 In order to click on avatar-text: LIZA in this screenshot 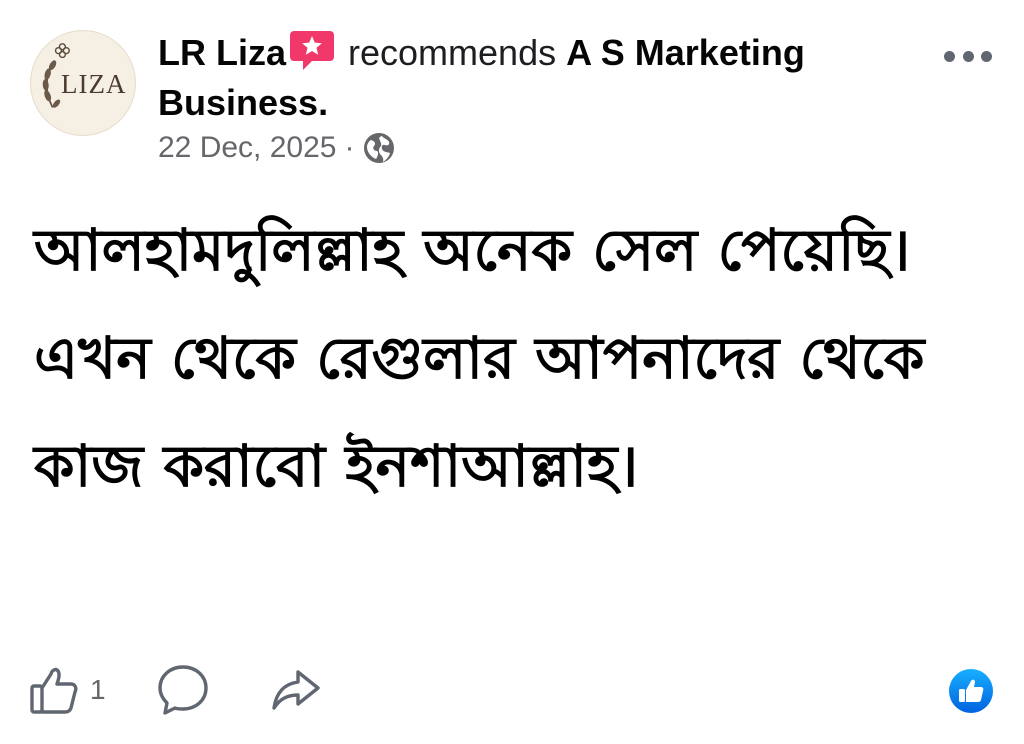, I will do `click(94, 84)`.